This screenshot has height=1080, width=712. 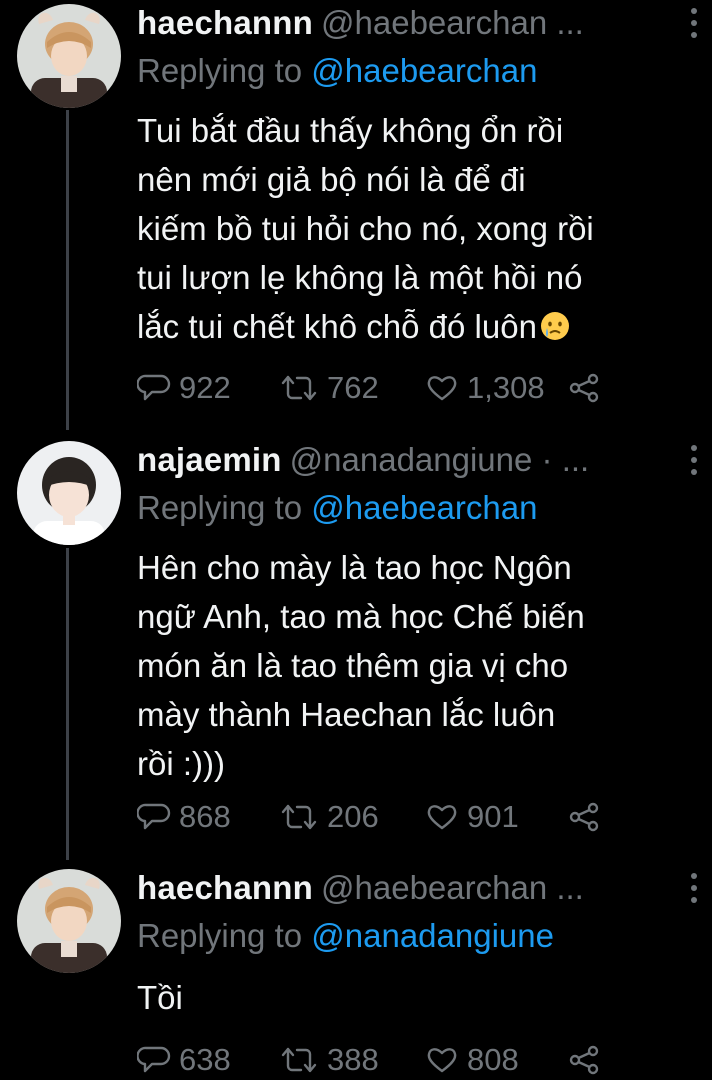 I want to click on retweet-count: 388, so click(x=353, y=1059).